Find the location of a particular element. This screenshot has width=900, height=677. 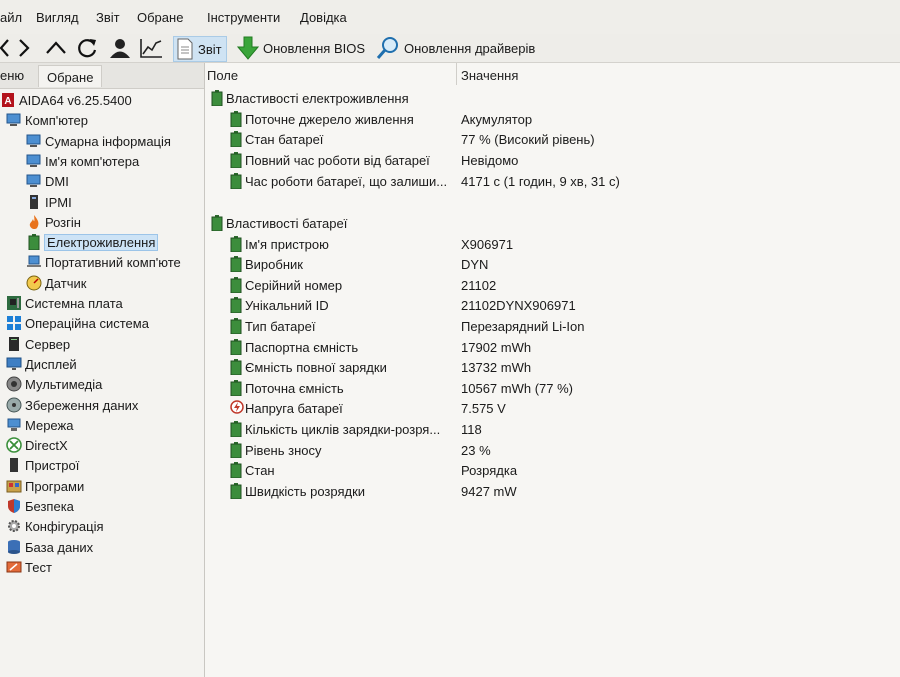

magnifier-icon is located at coordinates (387, 48).